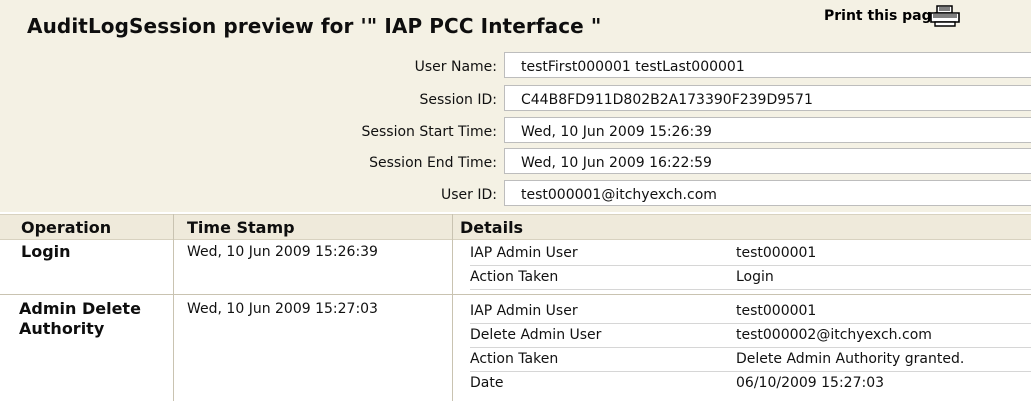  What do you see at coordinates (767, 161) in the screenshot?
I see `session-end-field: Wed, 10 Jun 2009 16:22:59` at bounding box center [767, 161].